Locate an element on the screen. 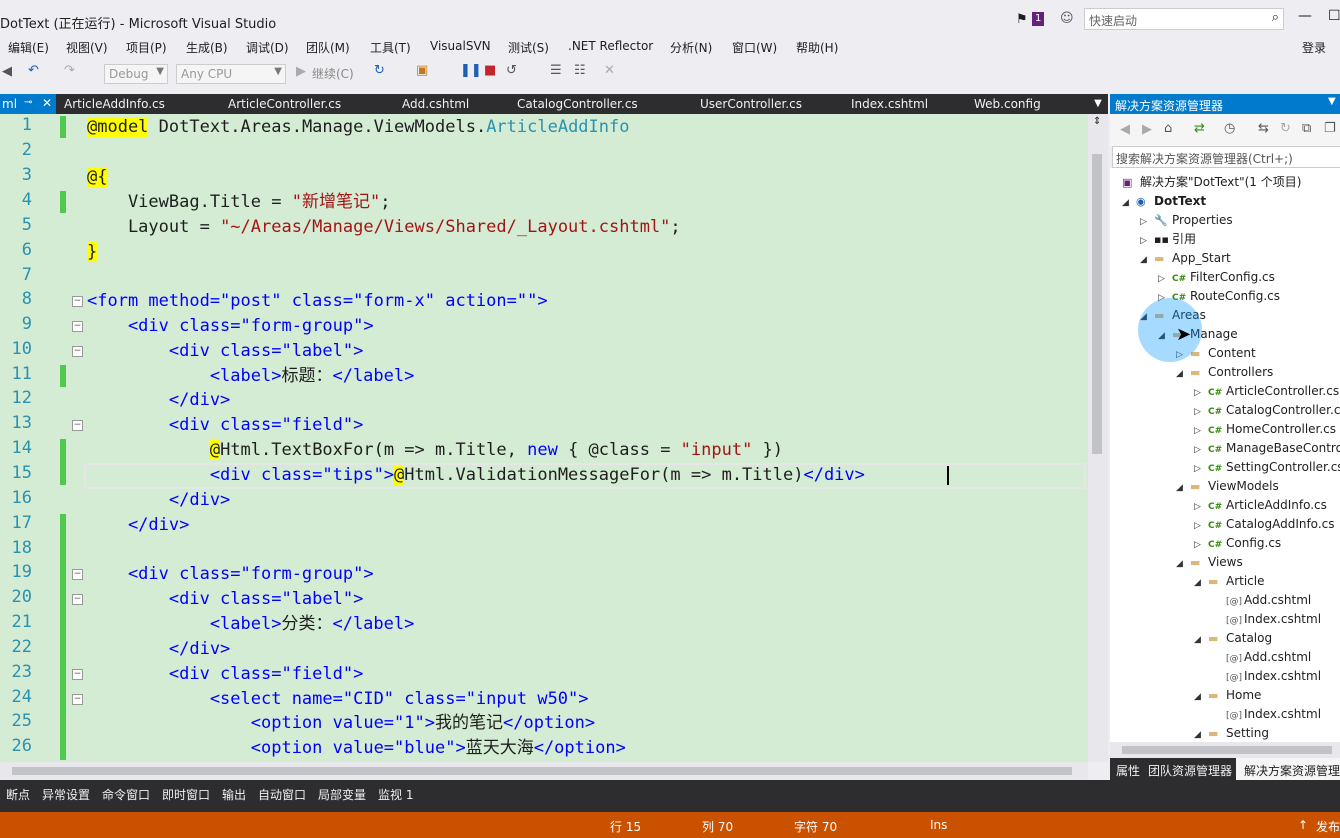 This screenshot has height=838, width=1340. continue-play-icon: ▶ is located at coordinates (301, 71).